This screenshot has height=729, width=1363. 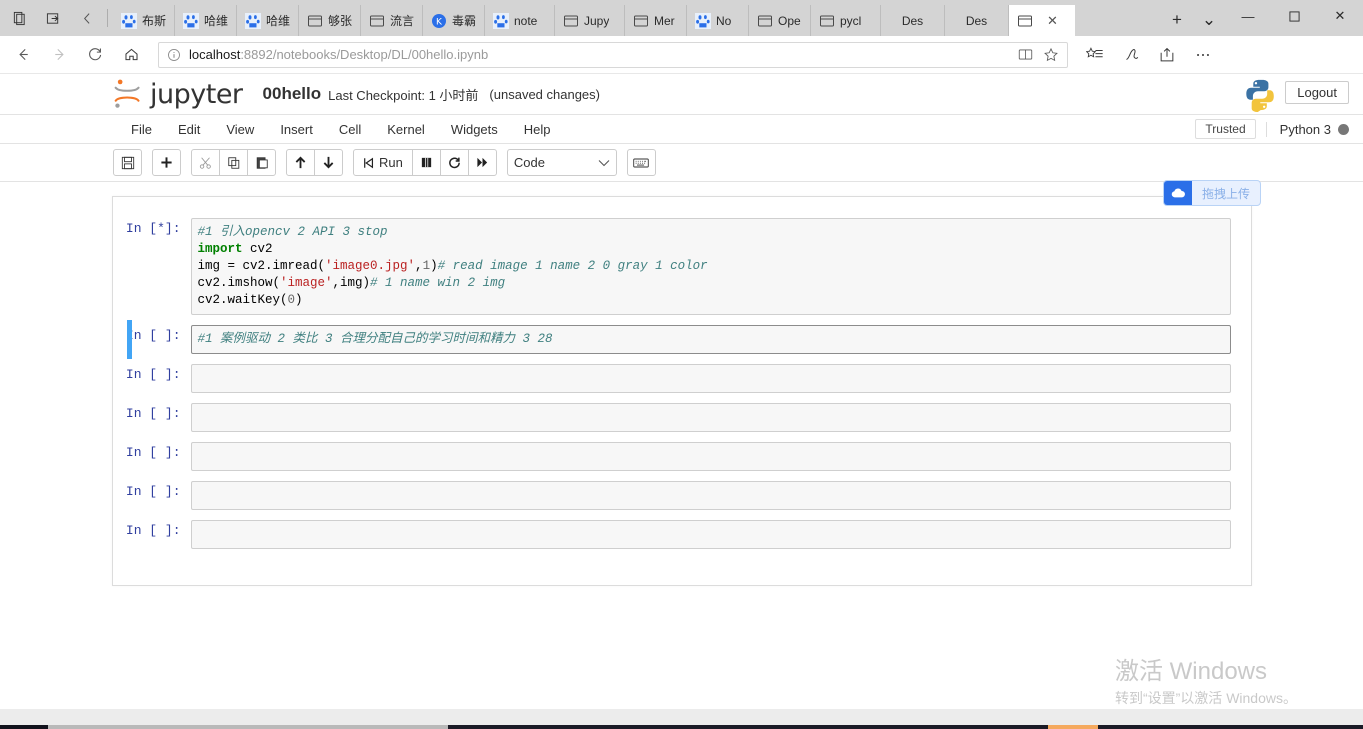 I want to click on plus-icon, so click(x=166, y=162).